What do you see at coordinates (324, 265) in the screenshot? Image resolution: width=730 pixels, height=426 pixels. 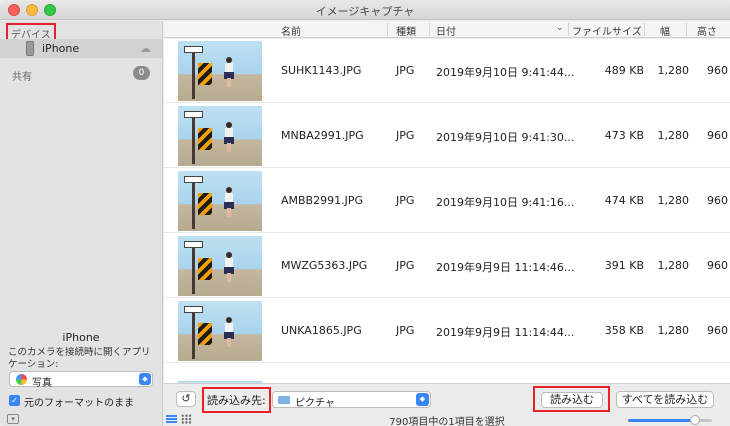 I see `file-name: MWZG5363.JPG` at bounding box center [324, 265].